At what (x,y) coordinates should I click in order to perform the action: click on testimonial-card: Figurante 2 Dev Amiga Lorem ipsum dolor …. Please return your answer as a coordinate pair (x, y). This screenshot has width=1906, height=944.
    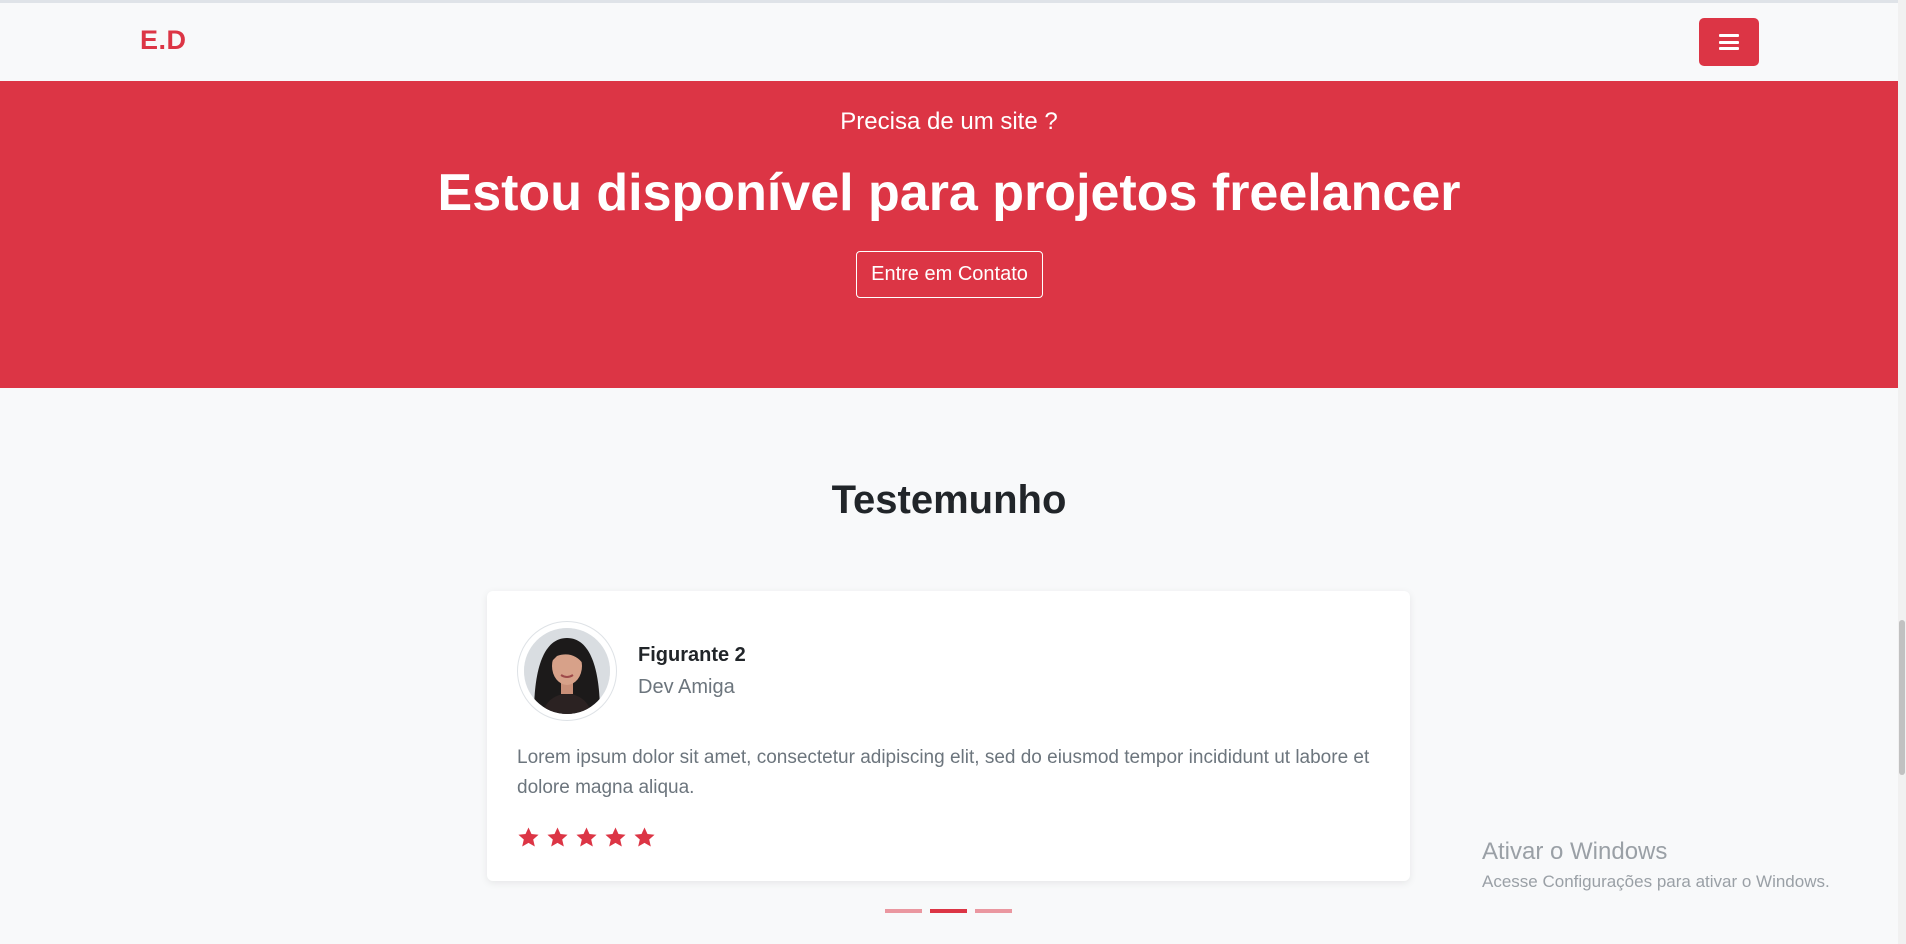
    Looking at the image, I should click on (948, 736).